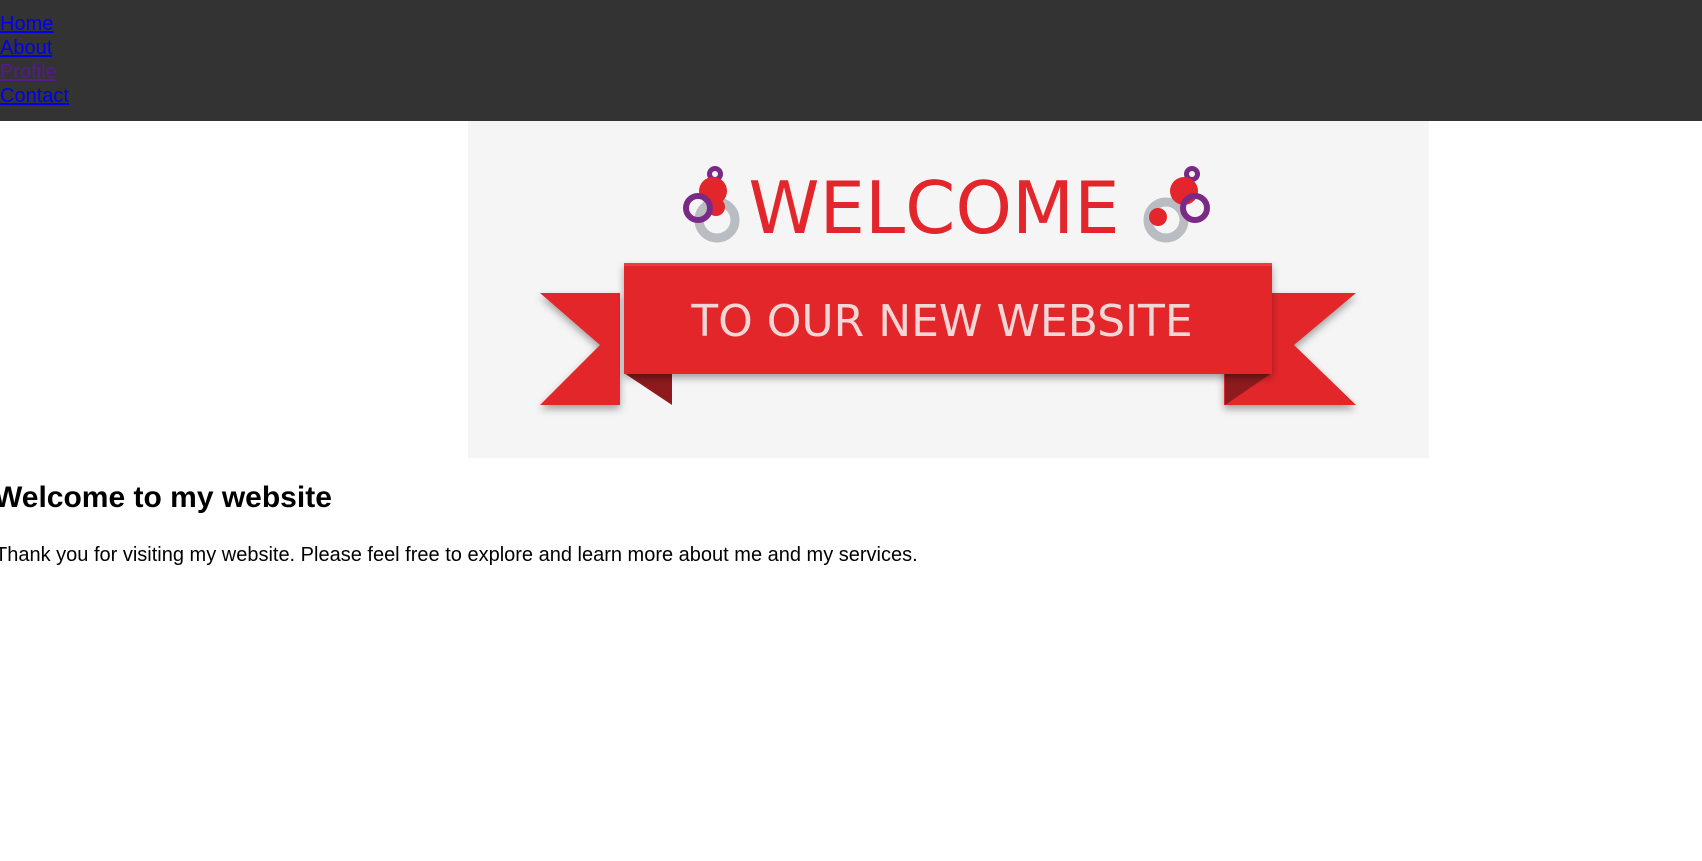 Image resolution: width=1702 pixels, height=861 pixels. Describe the element at coordinates (1176, 204) in the screenshot. I see `decorative-circles-right-icon` at that location.